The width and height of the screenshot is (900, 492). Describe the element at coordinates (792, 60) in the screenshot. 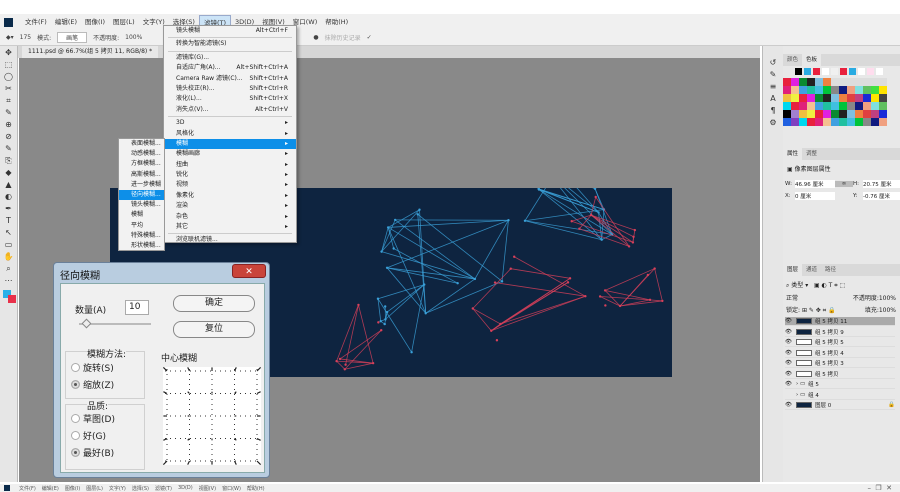

I see `tab-color: 颜色` at that location.